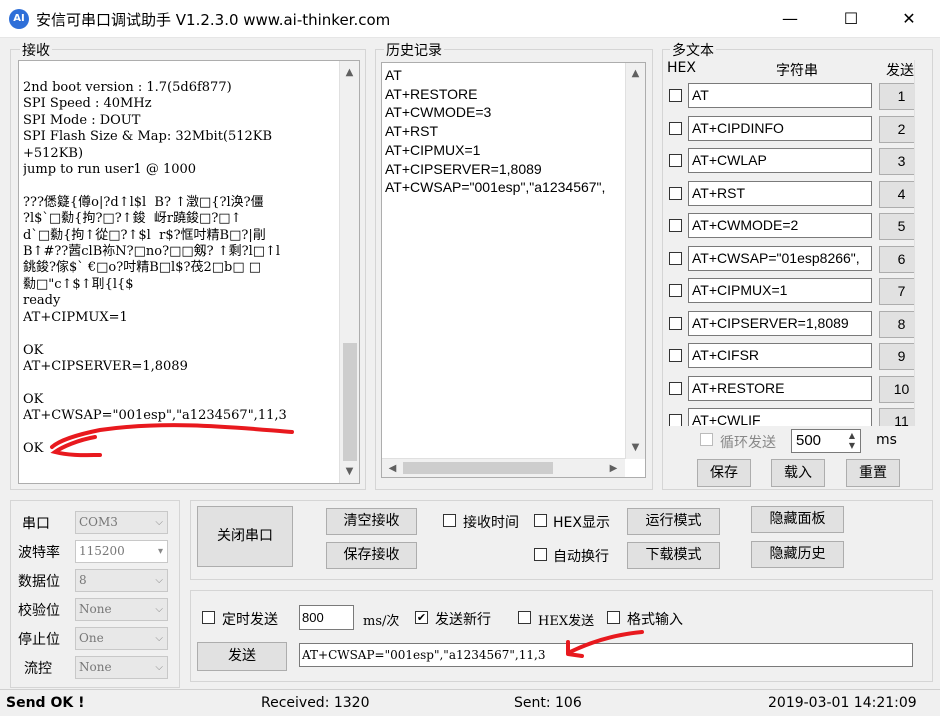 The image size is (940, 716). I want to click on sent-count: Sent: 106, so click(548, 703).